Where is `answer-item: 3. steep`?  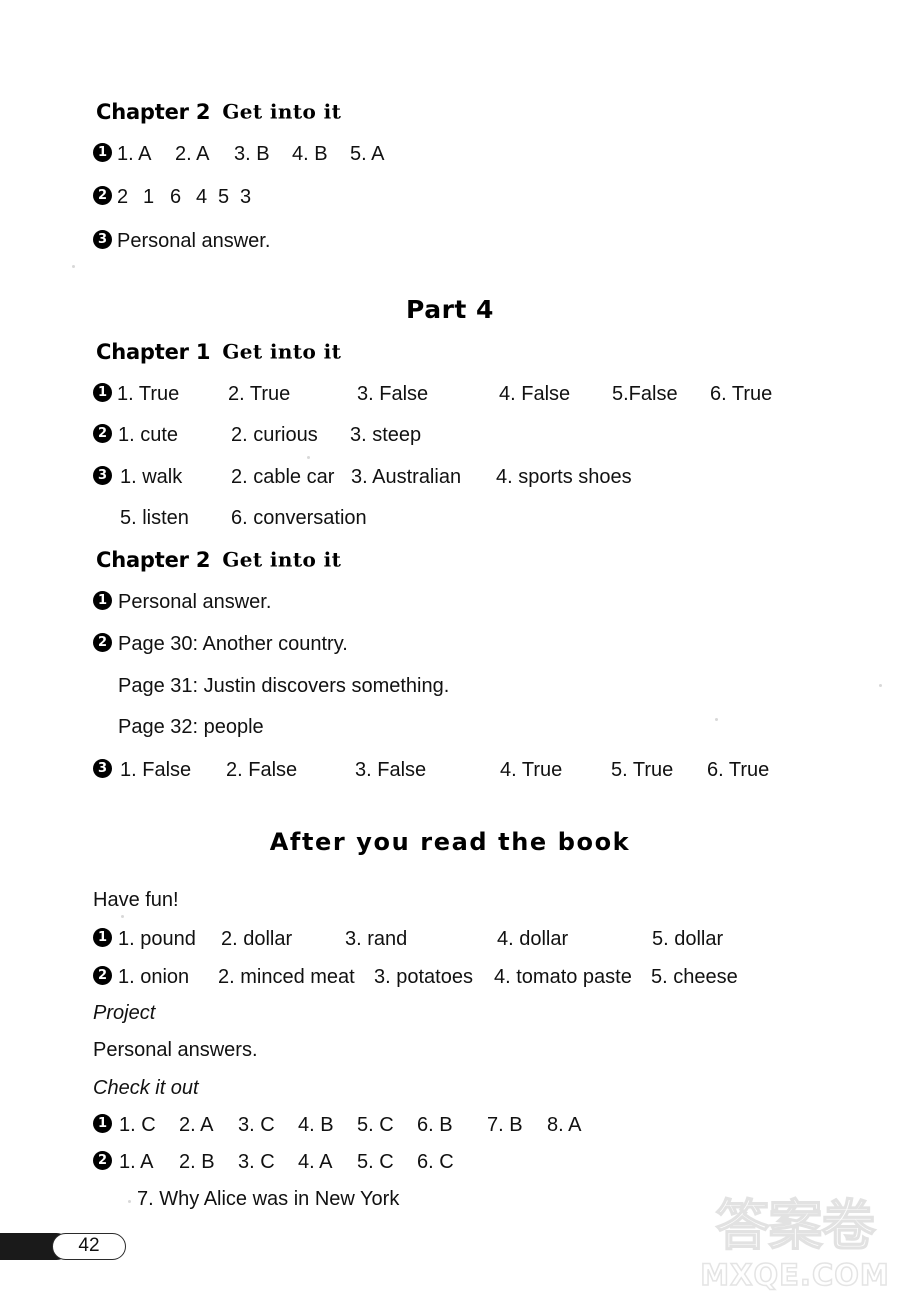 answer-item: 3. steep is located at coordinates (386, 435).